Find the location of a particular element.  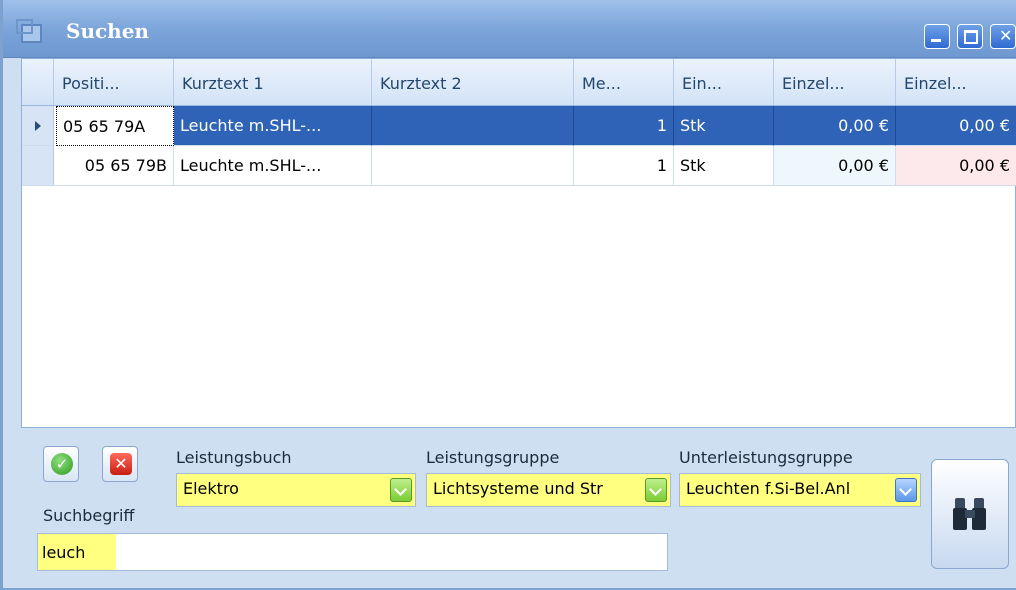

leistungsbuch-dropdown: Elektro is located at coordinates (296, 490).